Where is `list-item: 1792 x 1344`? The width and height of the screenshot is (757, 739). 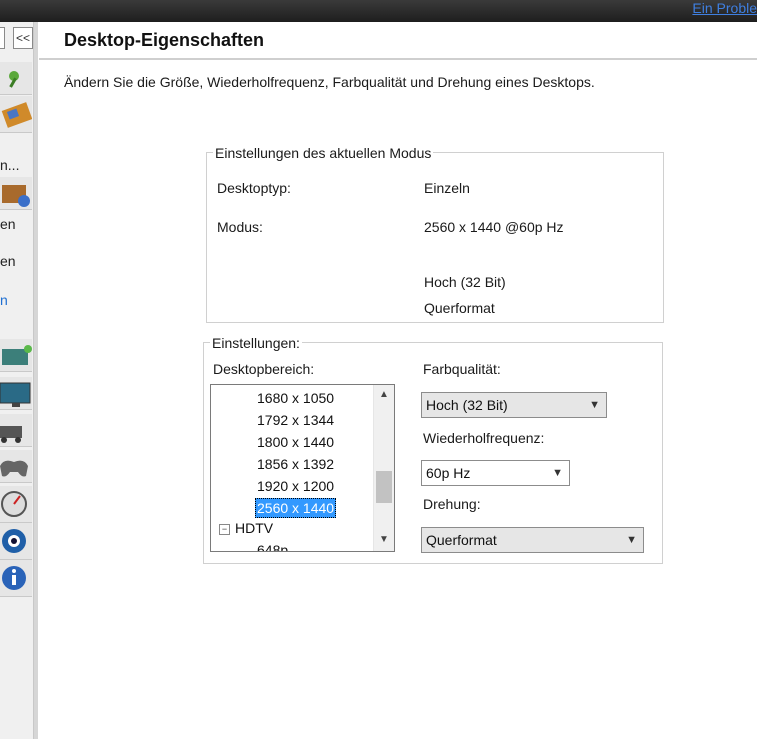 list-item: 1792 x 1344 is located at coordinates (295, 420).